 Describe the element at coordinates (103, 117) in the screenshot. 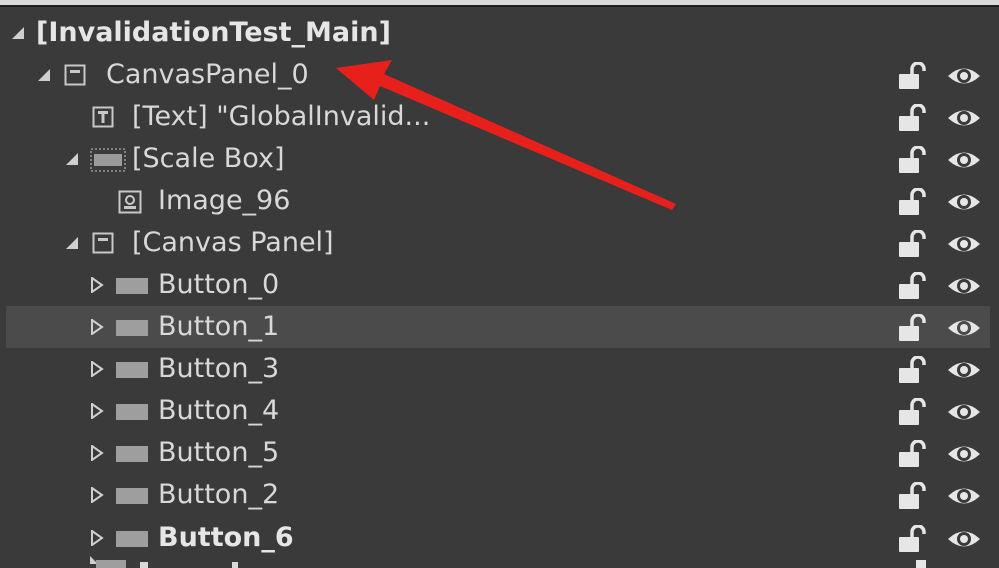

I see `text-widget-icon` at that location.